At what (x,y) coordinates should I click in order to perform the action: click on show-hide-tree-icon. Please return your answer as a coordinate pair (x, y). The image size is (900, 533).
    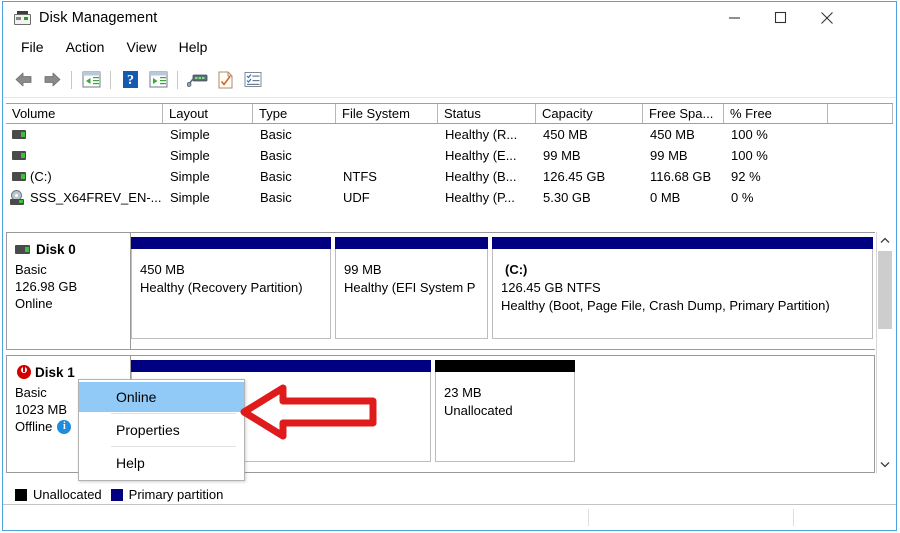
    Looking at the image, I should click on (91, 80).